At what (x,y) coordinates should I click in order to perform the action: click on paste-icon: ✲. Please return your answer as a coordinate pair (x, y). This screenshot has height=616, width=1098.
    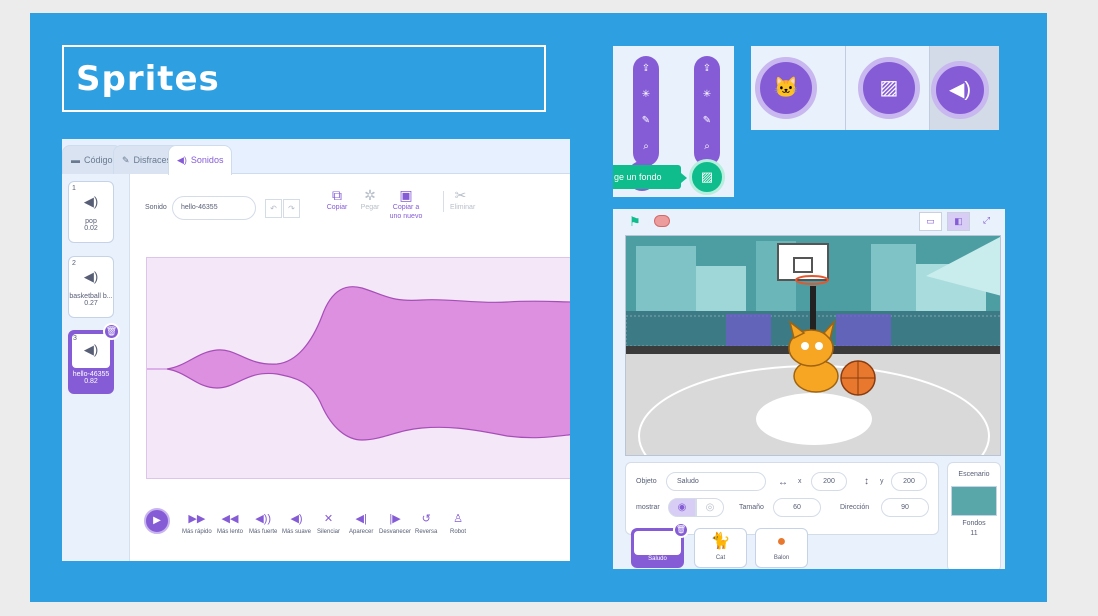
    Looking at the image, I should click on (370, 195).